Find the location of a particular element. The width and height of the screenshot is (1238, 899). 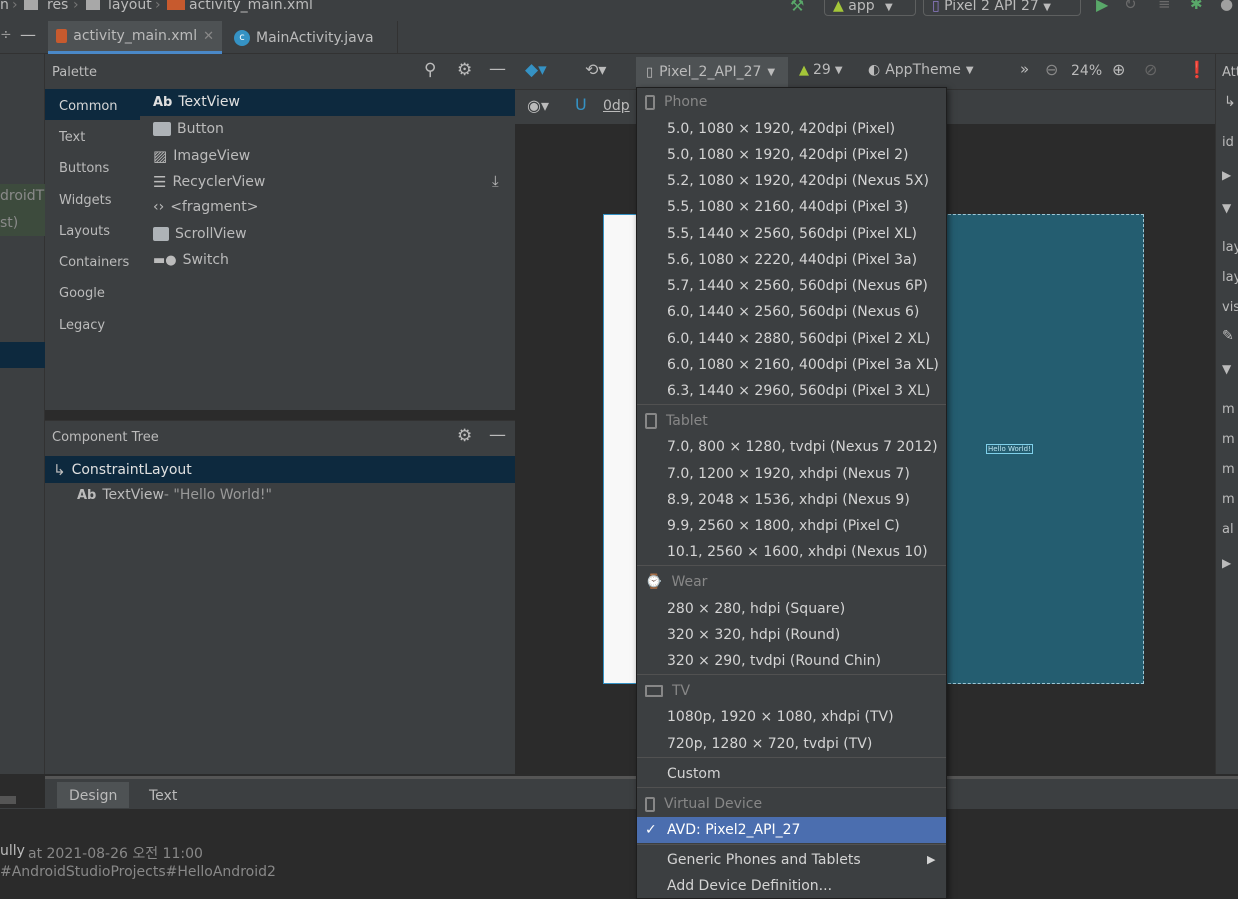

module-selector: ▲ app ▼ is located at coordinates (870, 8).